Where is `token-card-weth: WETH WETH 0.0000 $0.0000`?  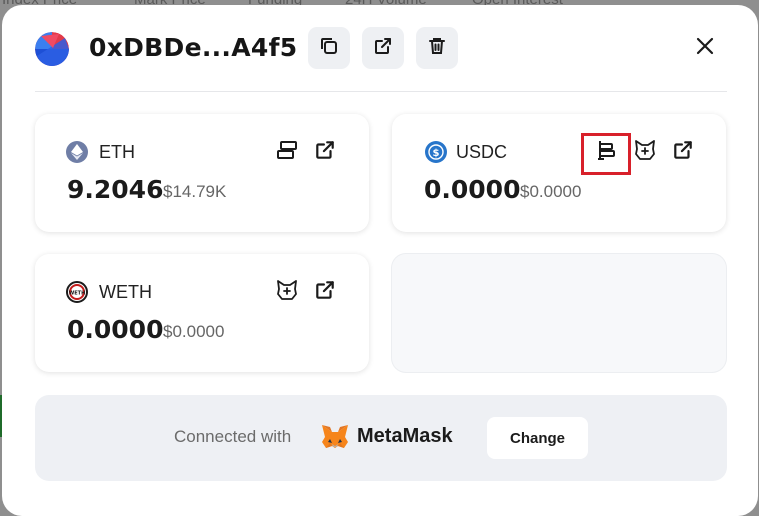
token-card-weth: WETH WETH 0.0000 $0.0000 is located at coordinates (202, 313).